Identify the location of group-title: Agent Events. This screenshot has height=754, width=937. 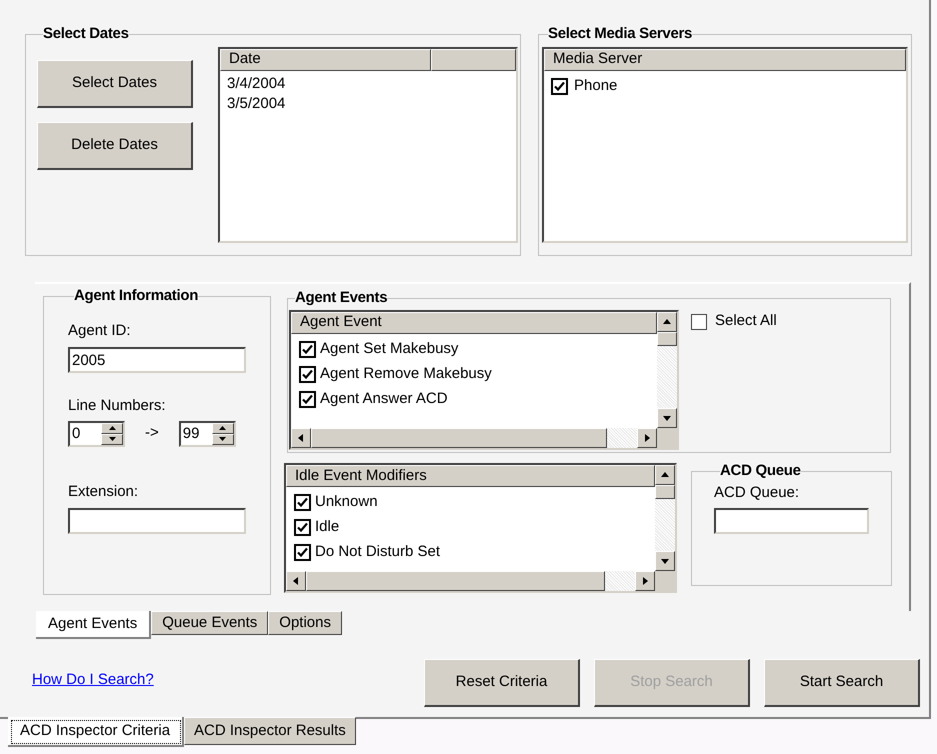
(341, 298).